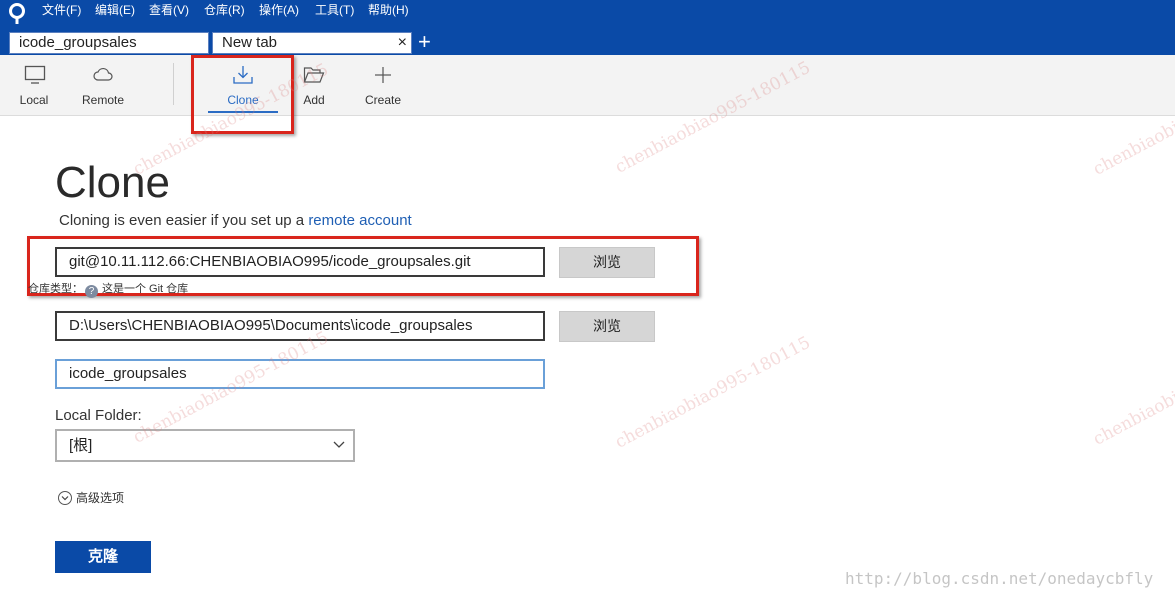  I want to click on local-label: Local, so click(34, 100).